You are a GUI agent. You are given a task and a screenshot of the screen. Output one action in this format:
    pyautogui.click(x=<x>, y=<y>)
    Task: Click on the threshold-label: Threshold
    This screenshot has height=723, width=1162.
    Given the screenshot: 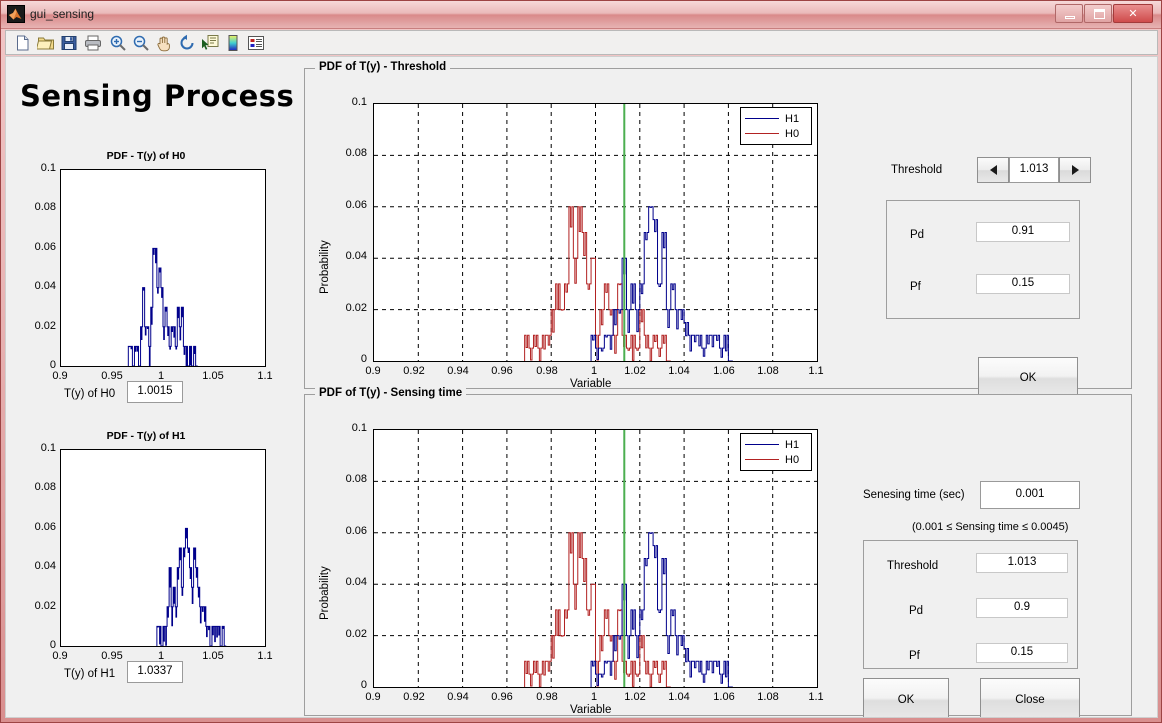 What is the action you would take?
    pyautogui.click(x=917, y=170)
    